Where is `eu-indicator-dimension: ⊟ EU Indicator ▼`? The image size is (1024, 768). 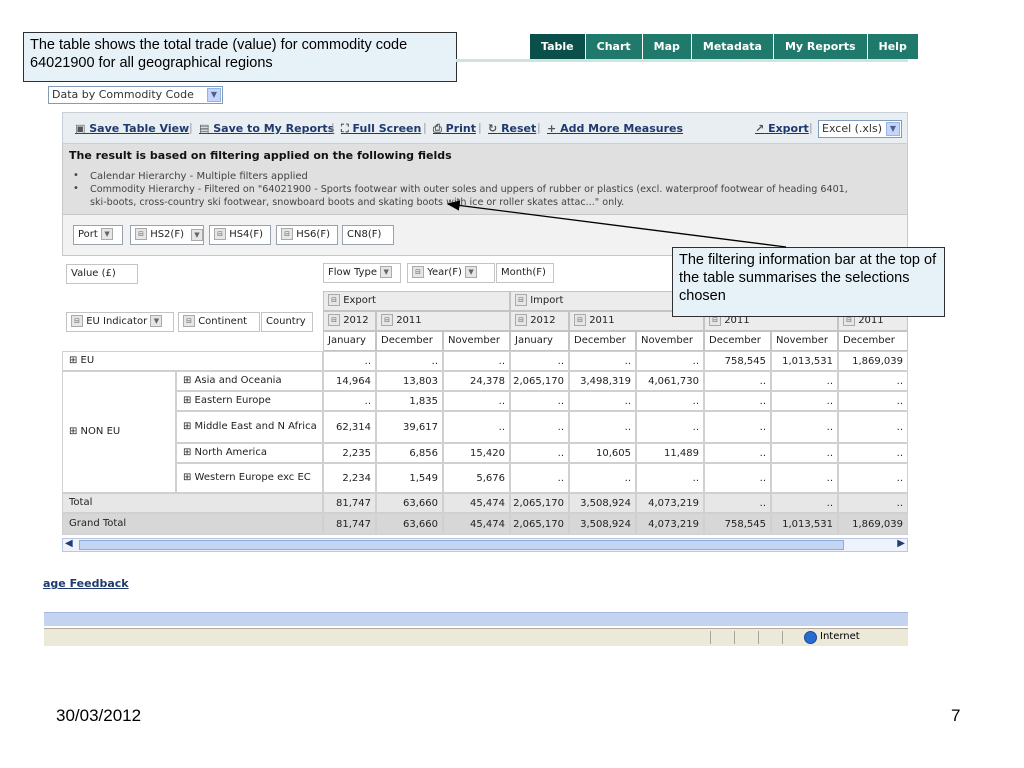
eu-indicator-dimension: ⊟ EU Indicator ▼ is located at coordinates (120, 322).